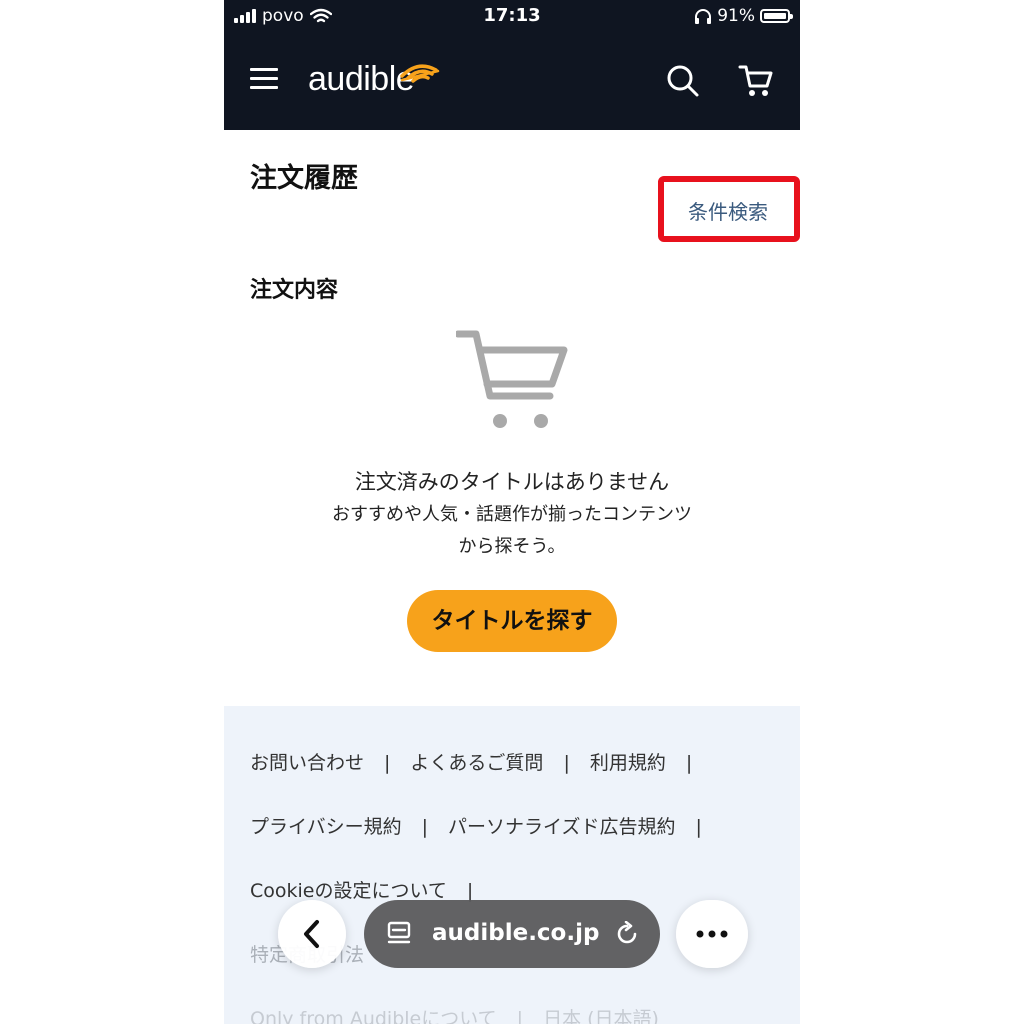 The width and height of the screenshot is (1024, 1024). Describe the element at coordinates (683, 81) in the screenshot. I see `search-icon` at that location.